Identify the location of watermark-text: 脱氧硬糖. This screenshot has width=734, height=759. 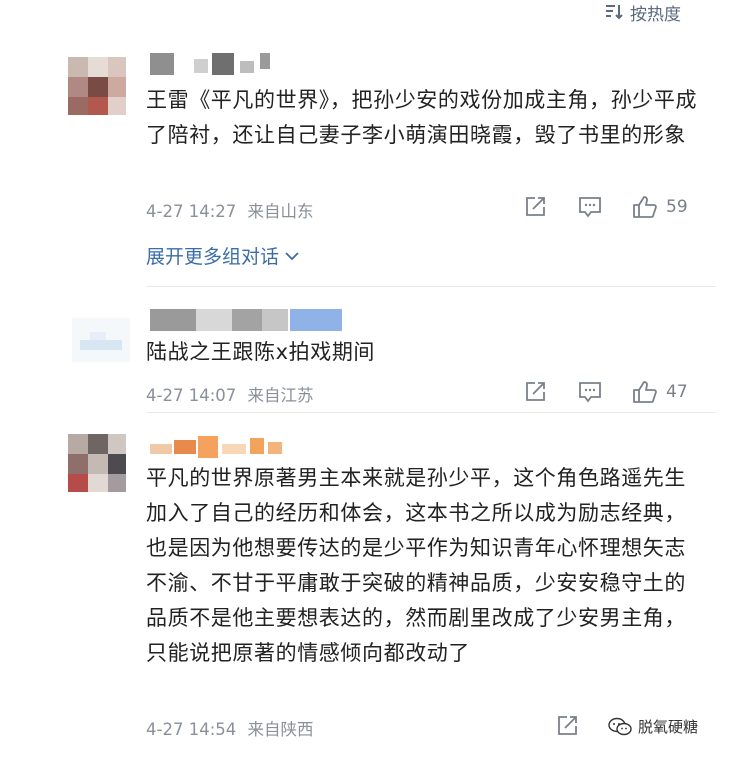
(668, 727).